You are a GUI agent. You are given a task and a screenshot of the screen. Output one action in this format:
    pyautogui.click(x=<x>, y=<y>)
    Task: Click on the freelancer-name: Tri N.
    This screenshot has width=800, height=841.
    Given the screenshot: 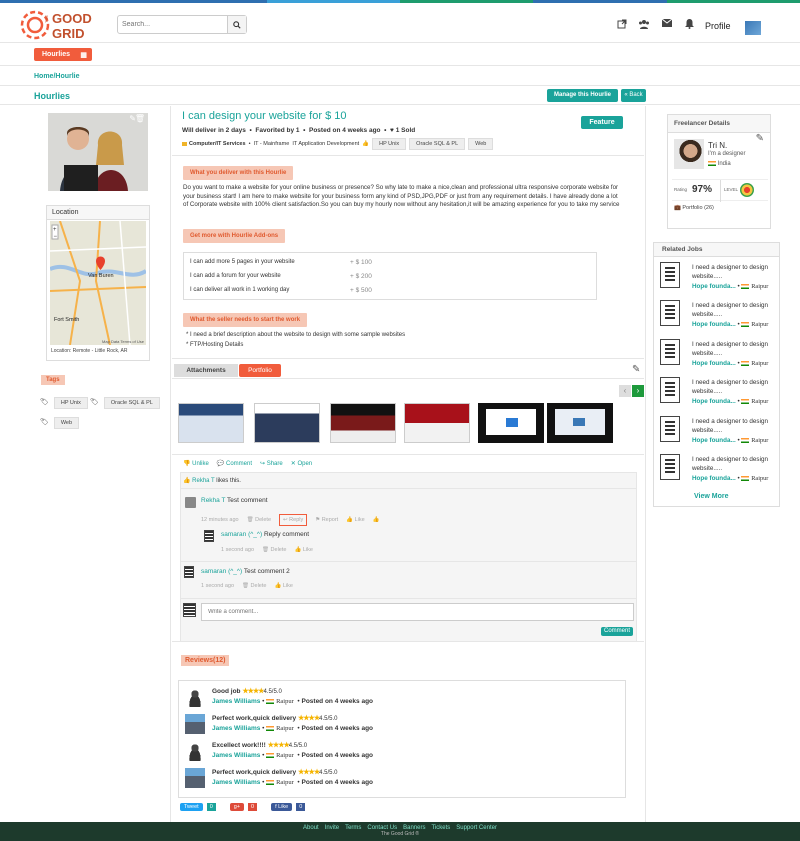 What is the action you would take?
    pyautogui.click(x=717, y=145)
    